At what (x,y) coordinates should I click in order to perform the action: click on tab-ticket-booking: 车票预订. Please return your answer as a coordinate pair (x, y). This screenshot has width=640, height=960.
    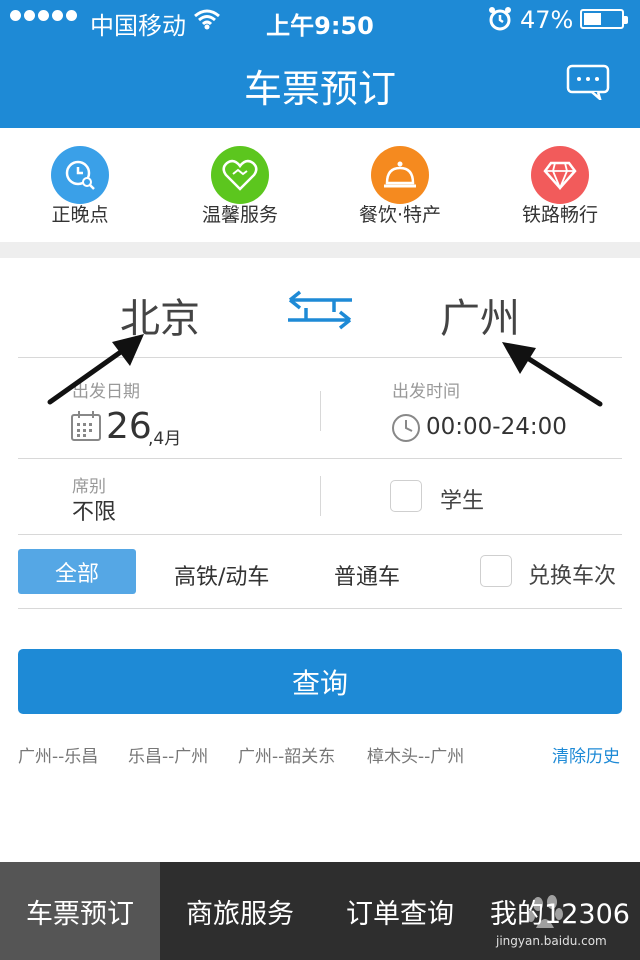
    Looking at the image, I should click on (80, 911).